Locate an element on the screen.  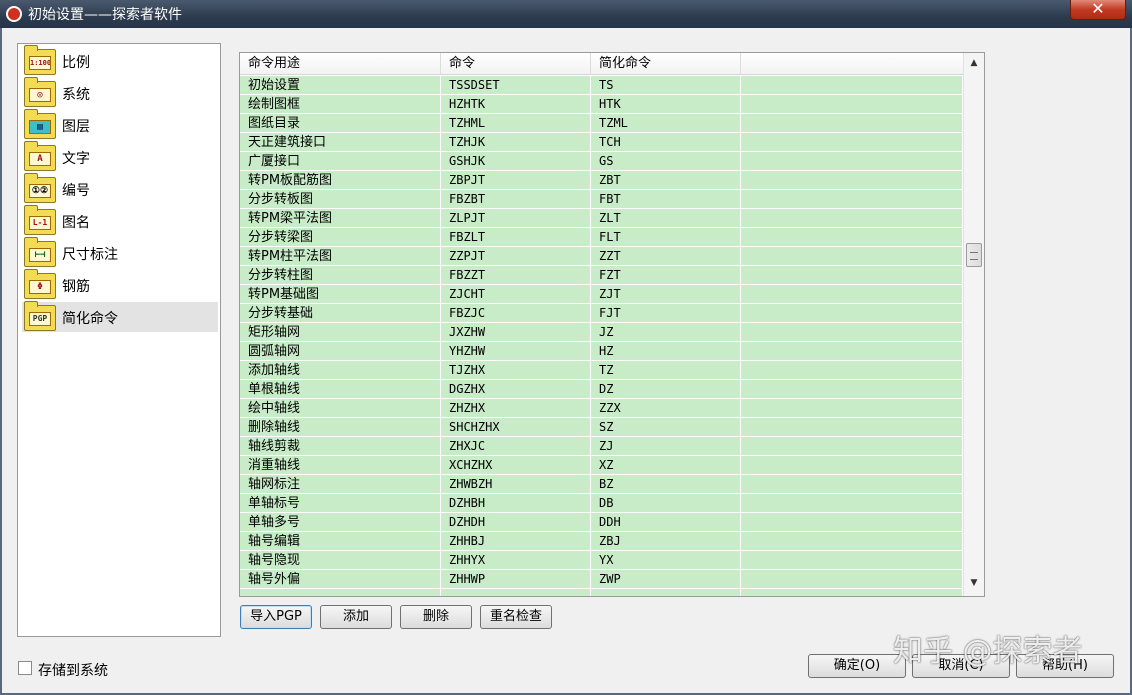
cell-command: HZHTK is located at coordinates (516, 104).